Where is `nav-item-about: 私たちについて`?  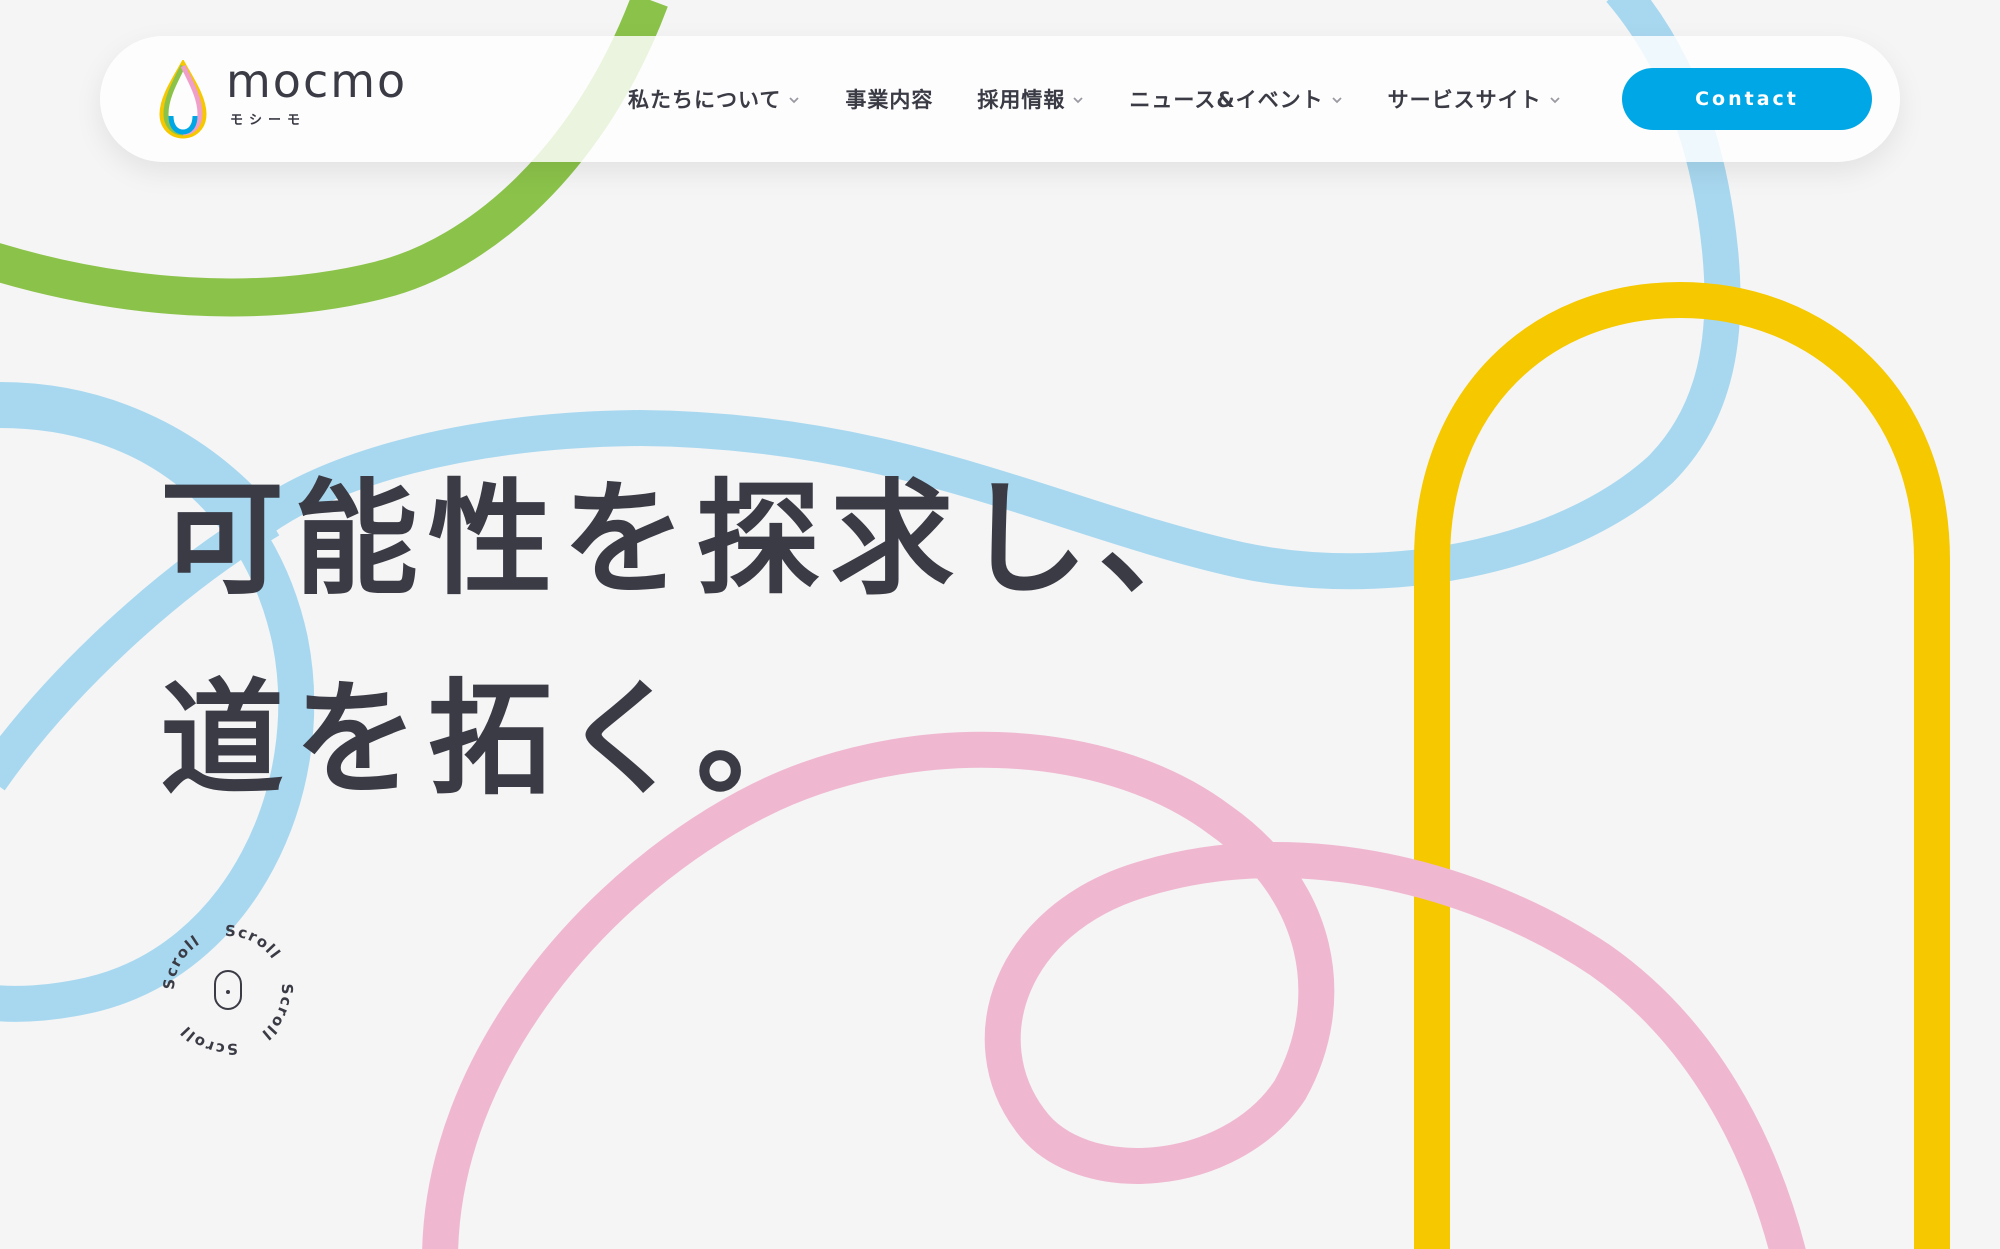
nav-item-about: 私たちについて is located at coordinates (714, 99).